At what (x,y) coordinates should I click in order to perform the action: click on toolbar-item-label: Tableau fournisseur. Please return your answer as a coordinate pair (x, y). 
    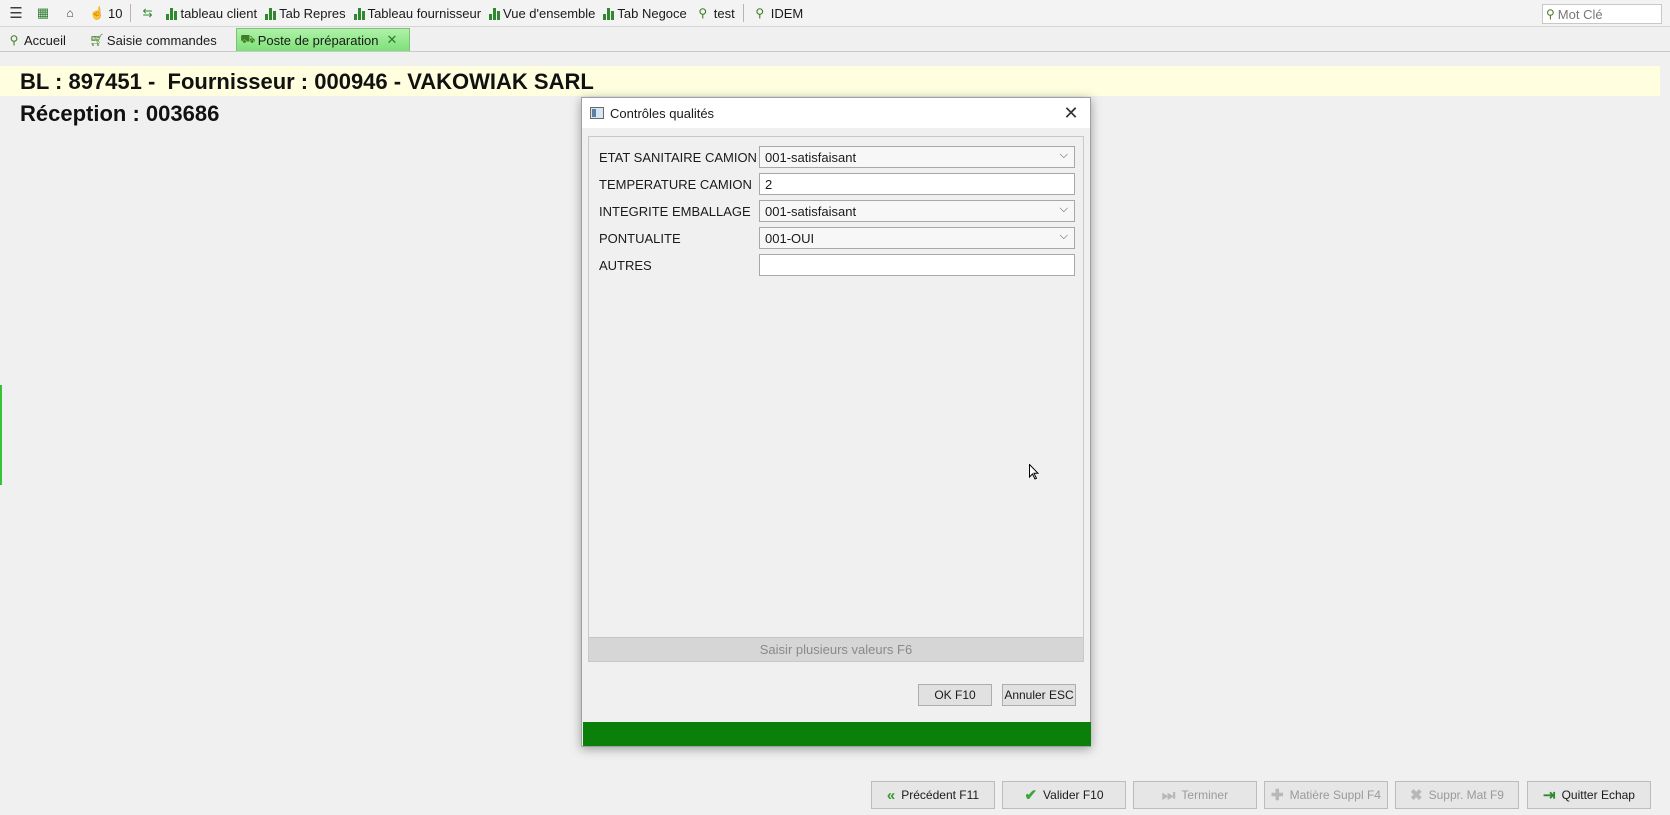
    Looking at the image, I should click on (424, 13).